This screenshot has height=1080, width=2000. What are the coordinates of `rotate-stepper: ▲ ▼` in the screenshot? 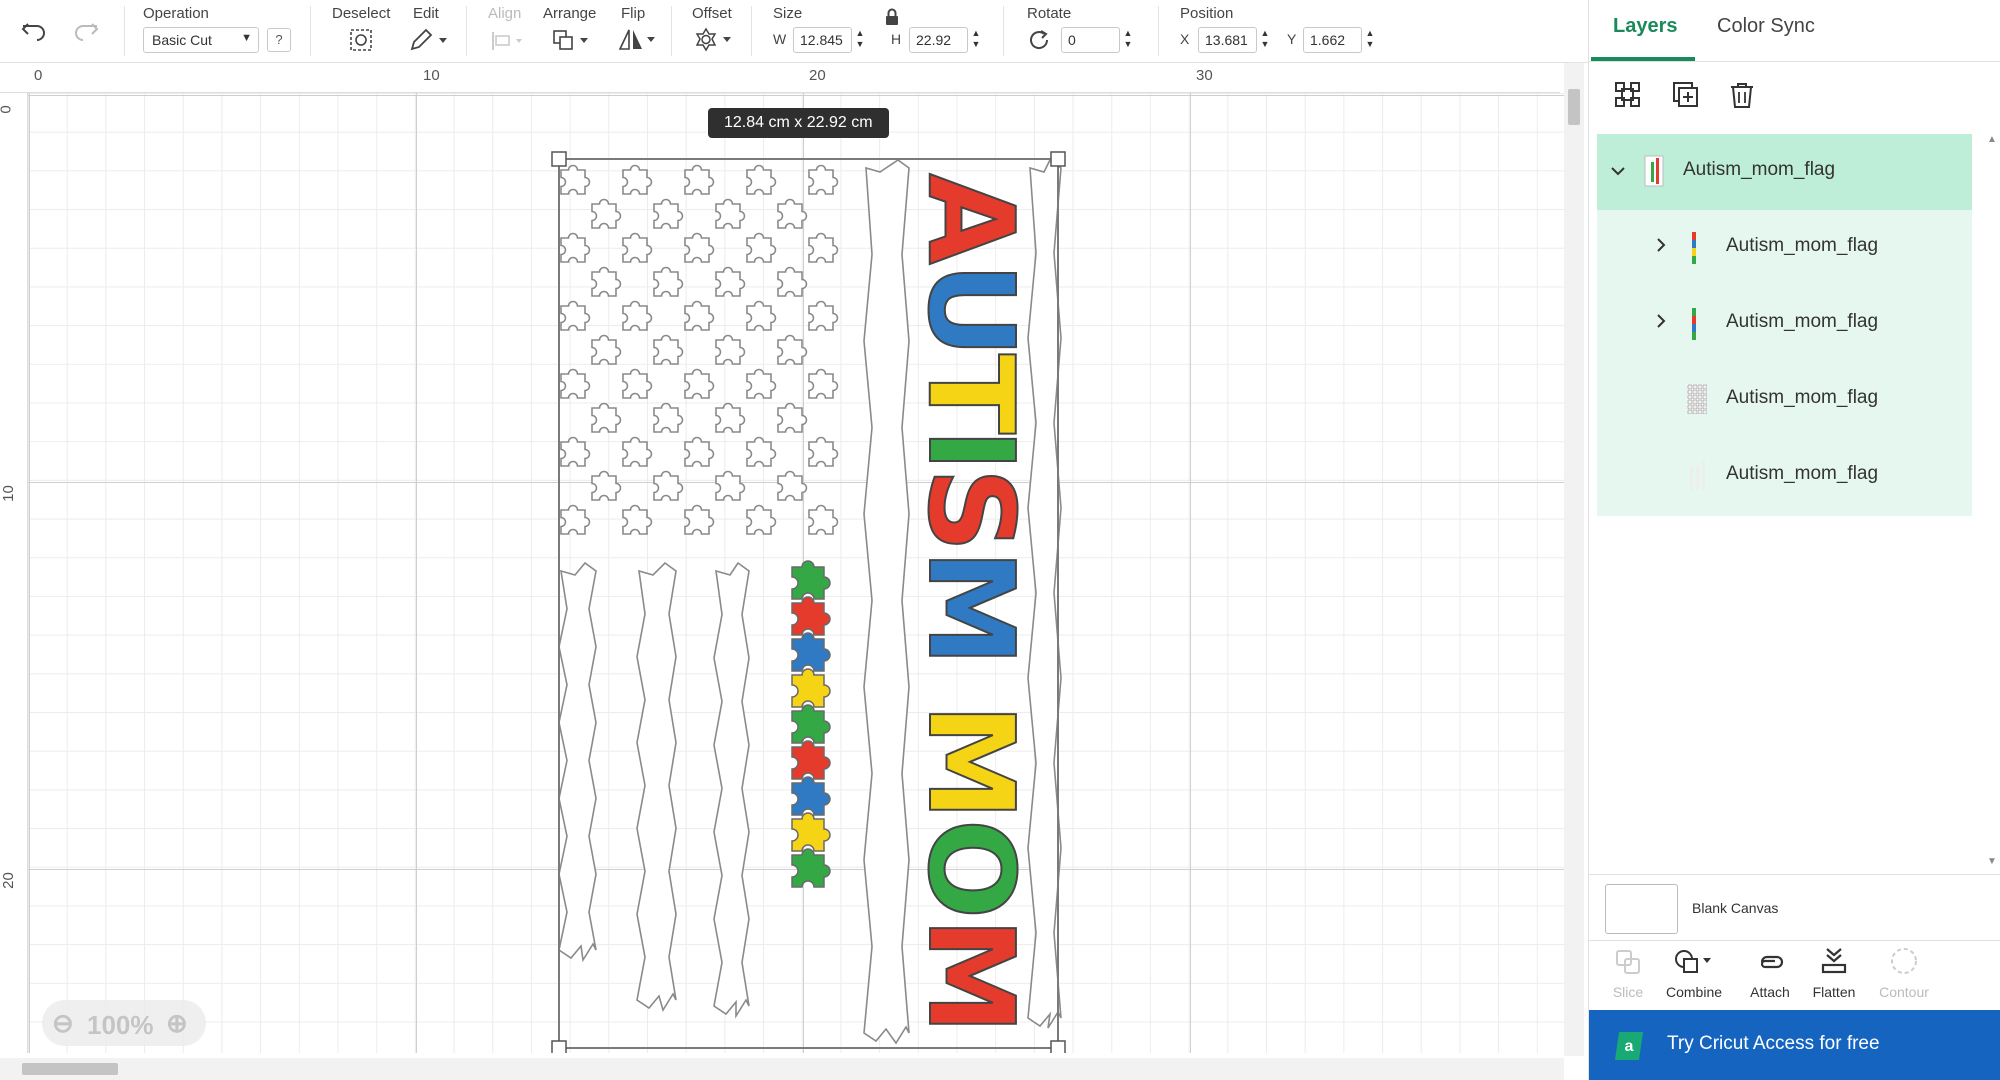 It's located at (1128, 40).